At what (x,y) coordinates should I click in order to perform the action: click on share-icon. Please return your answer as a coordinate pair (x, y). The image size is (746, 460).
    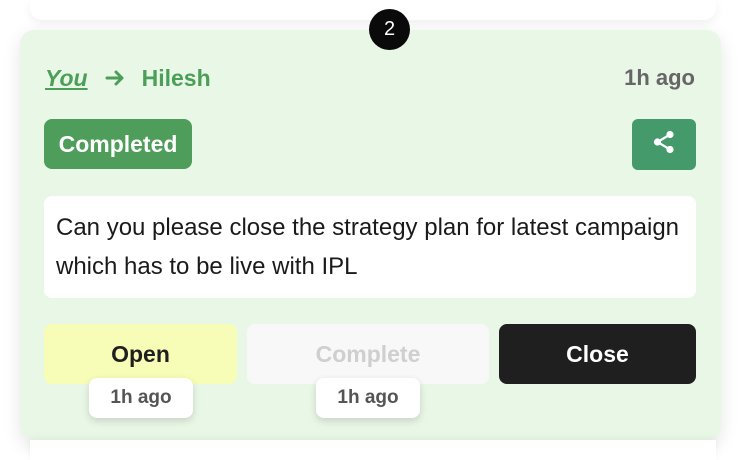
    Looking at the image, I should click on (664, 144).